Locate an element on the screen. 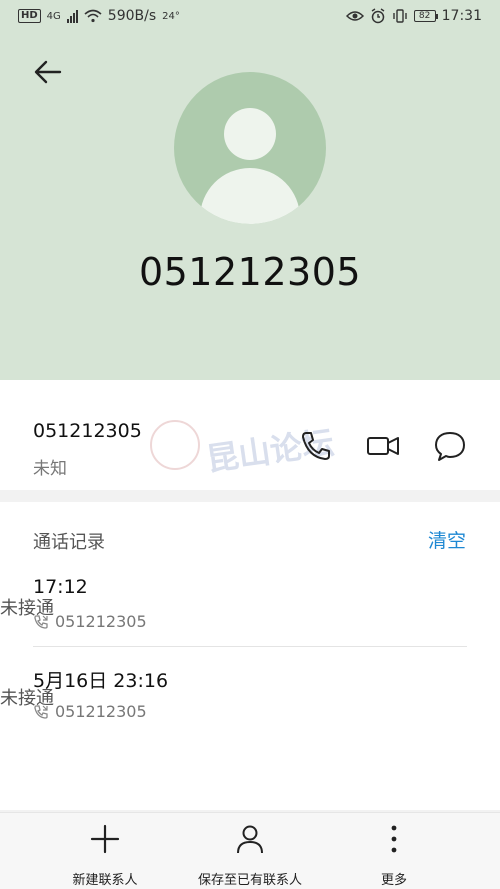  battery-icon: 82 is located at coordinates (425, 16).